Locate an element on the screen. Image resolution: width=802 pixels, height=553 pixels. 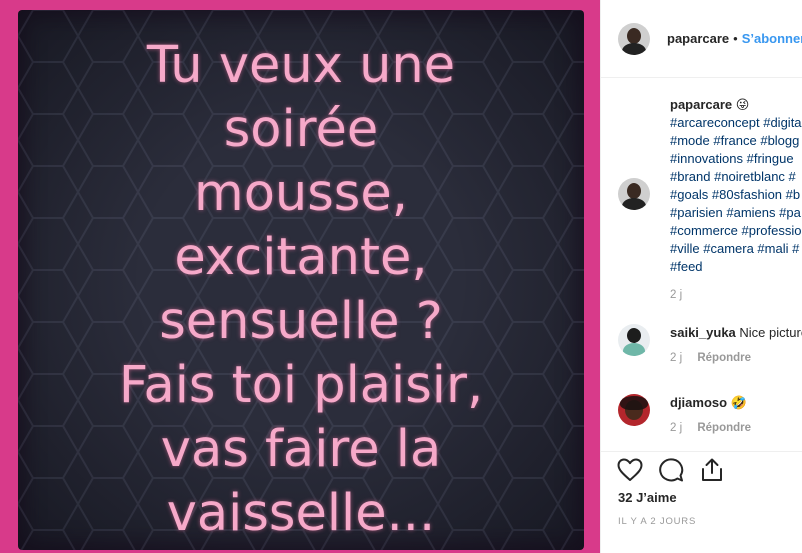
follow-button: S’abonner is located at coordinates (772, 38).